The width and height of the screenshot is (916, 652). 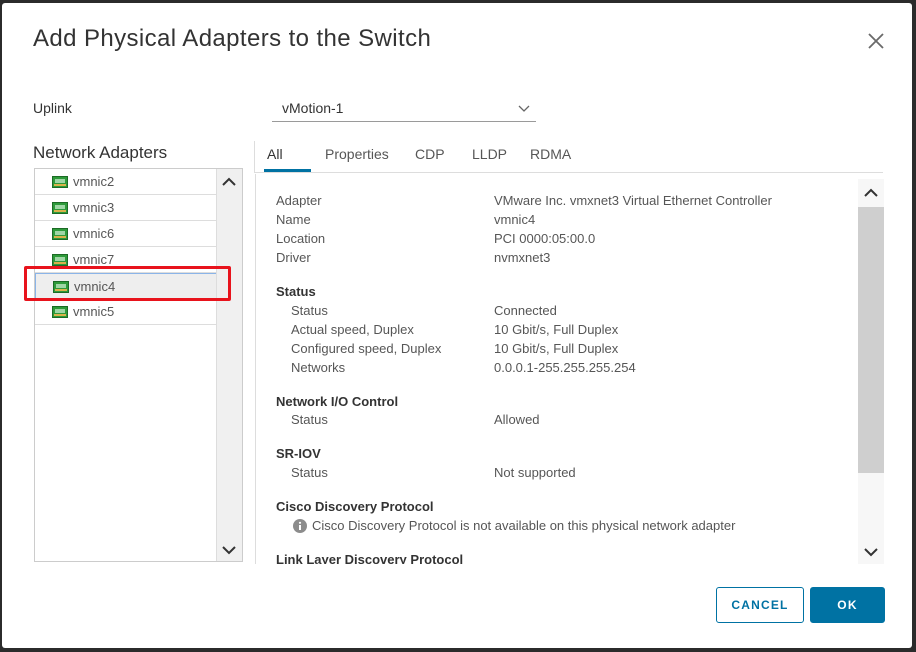 I want to click on close-button, so click(x=876, y=41).